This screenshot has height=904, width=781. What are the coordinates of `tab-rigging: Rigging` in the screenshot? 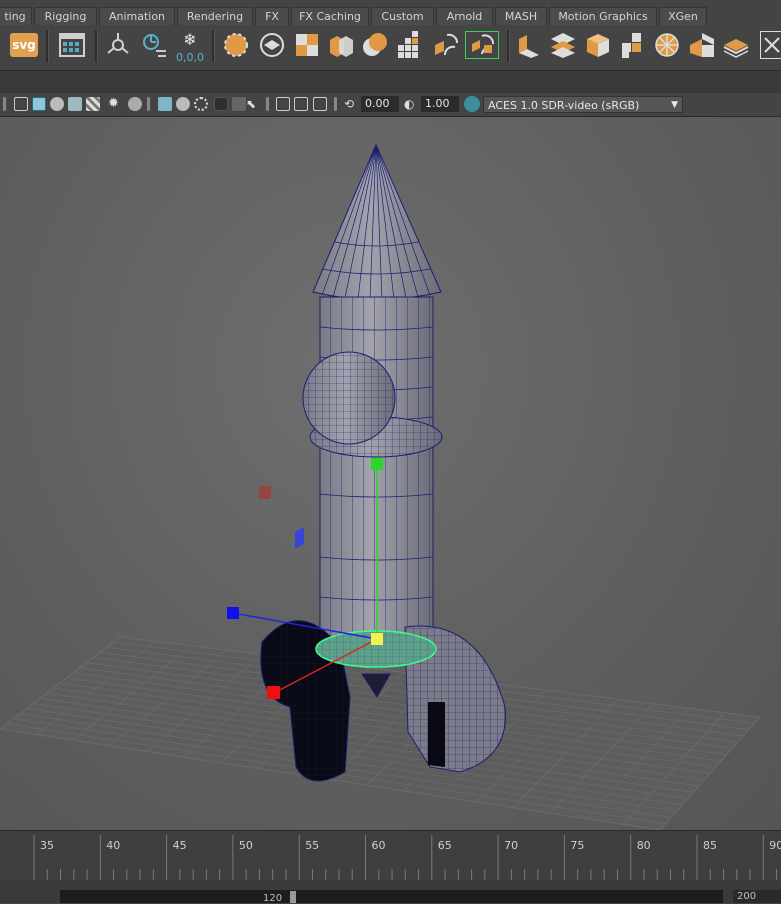 It's located at (65, 16).